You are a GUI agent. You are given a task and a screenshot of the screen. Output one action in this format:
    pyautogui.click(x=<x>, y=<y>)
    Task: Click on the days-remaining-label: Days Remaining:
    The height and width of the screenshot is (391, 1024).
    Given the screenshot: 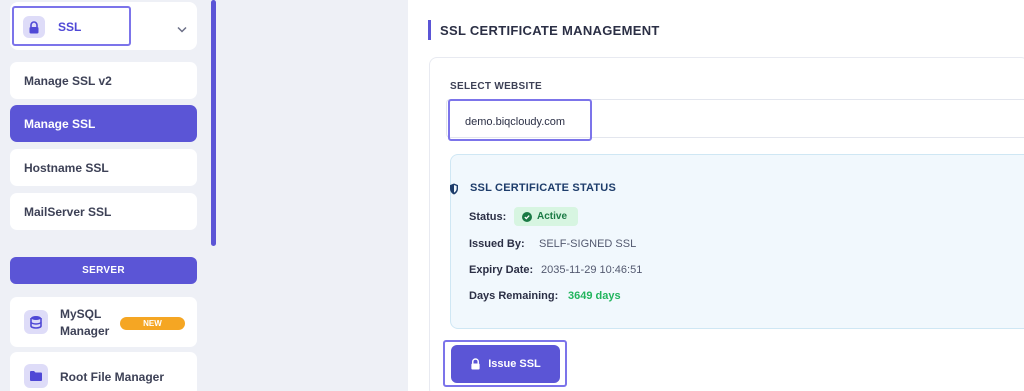 What is the action you would take?
    pyautogui.click(x=514, y=296)
    